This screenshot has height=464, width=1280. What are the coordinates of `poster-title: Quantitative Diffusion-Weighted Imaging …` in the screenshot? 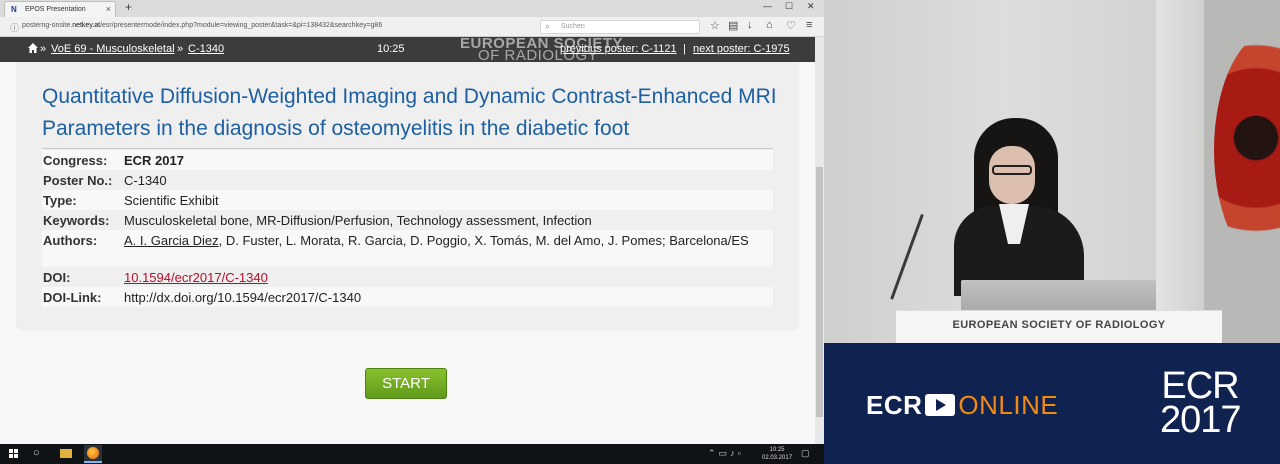 It's located at (409, 112).